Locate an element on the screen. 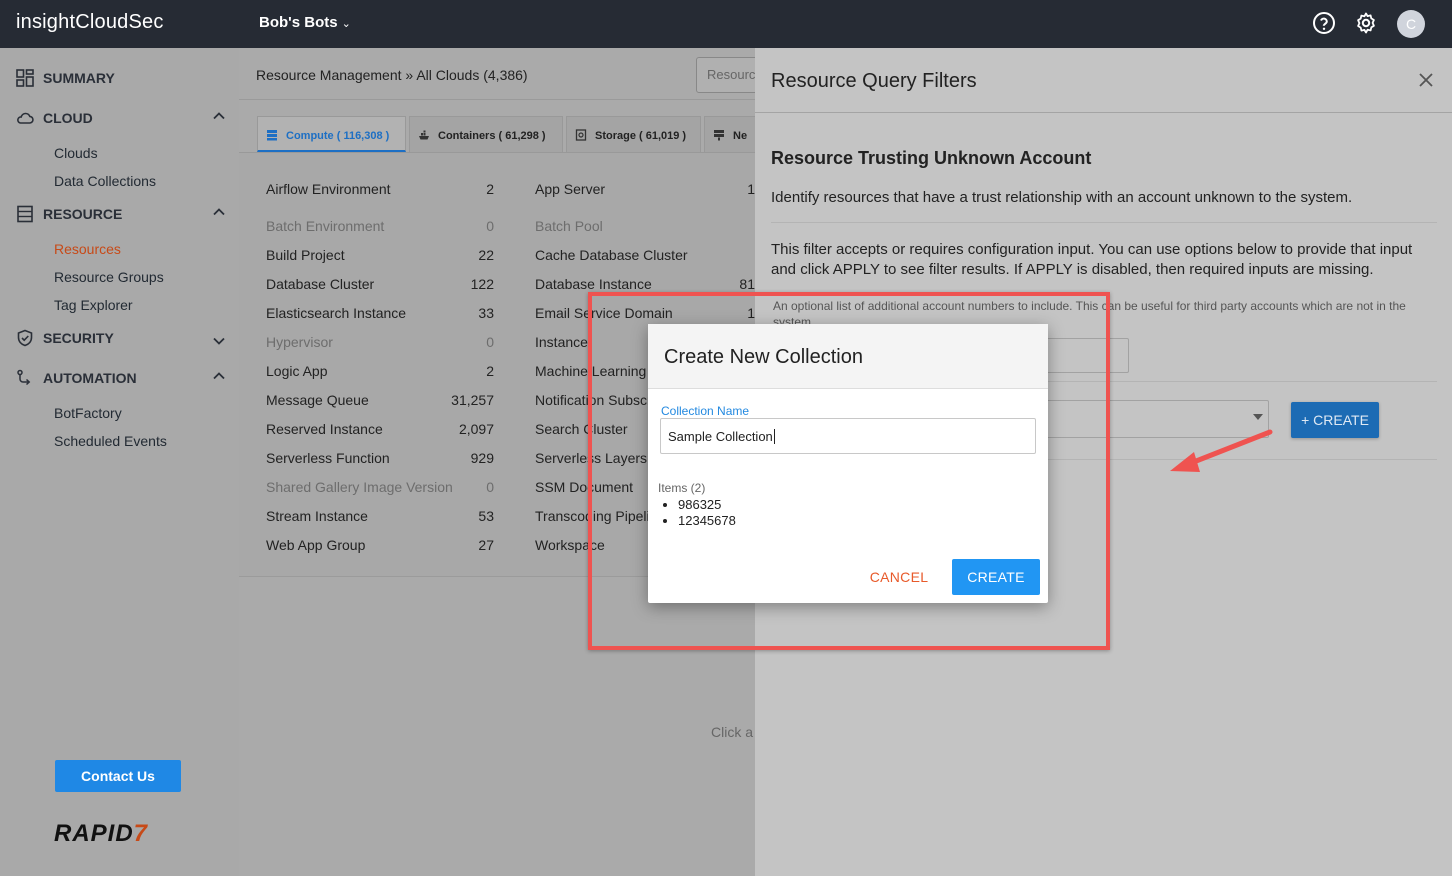  resource-count: 81 is located at coordinates (747, 284).